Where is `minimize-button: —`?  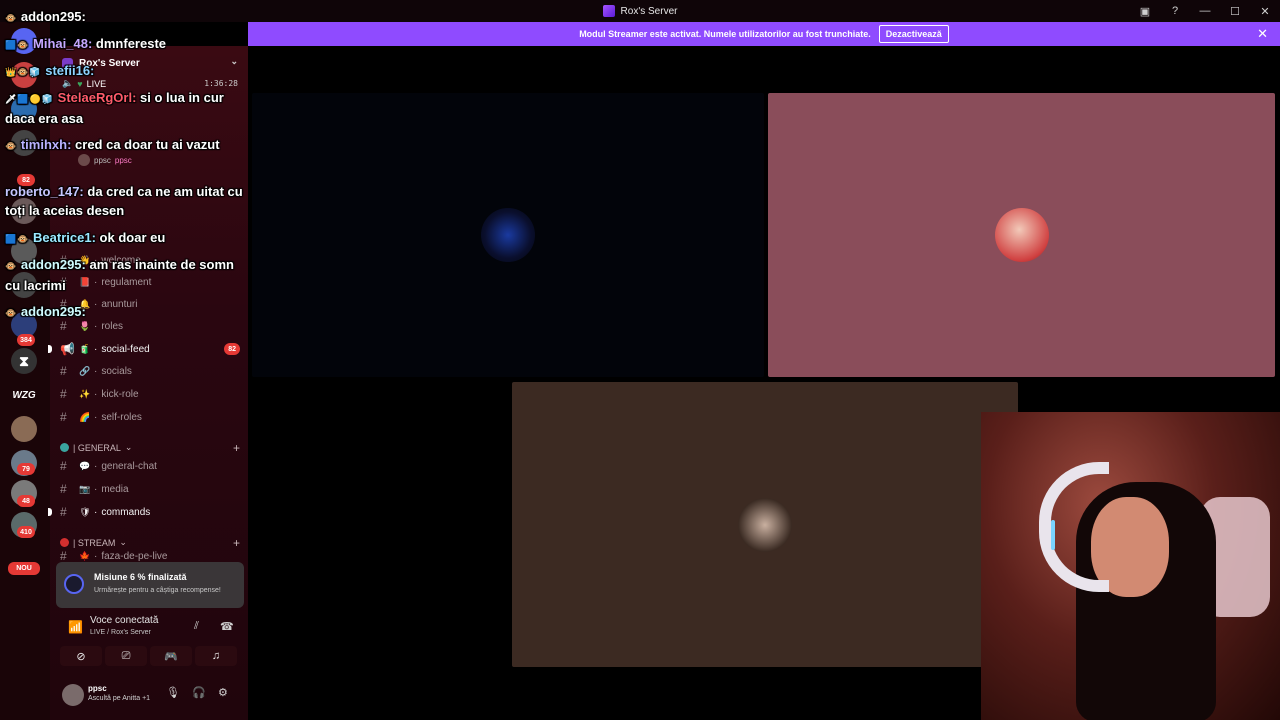 minimize-button: — is located at coordinates (1205, 11).